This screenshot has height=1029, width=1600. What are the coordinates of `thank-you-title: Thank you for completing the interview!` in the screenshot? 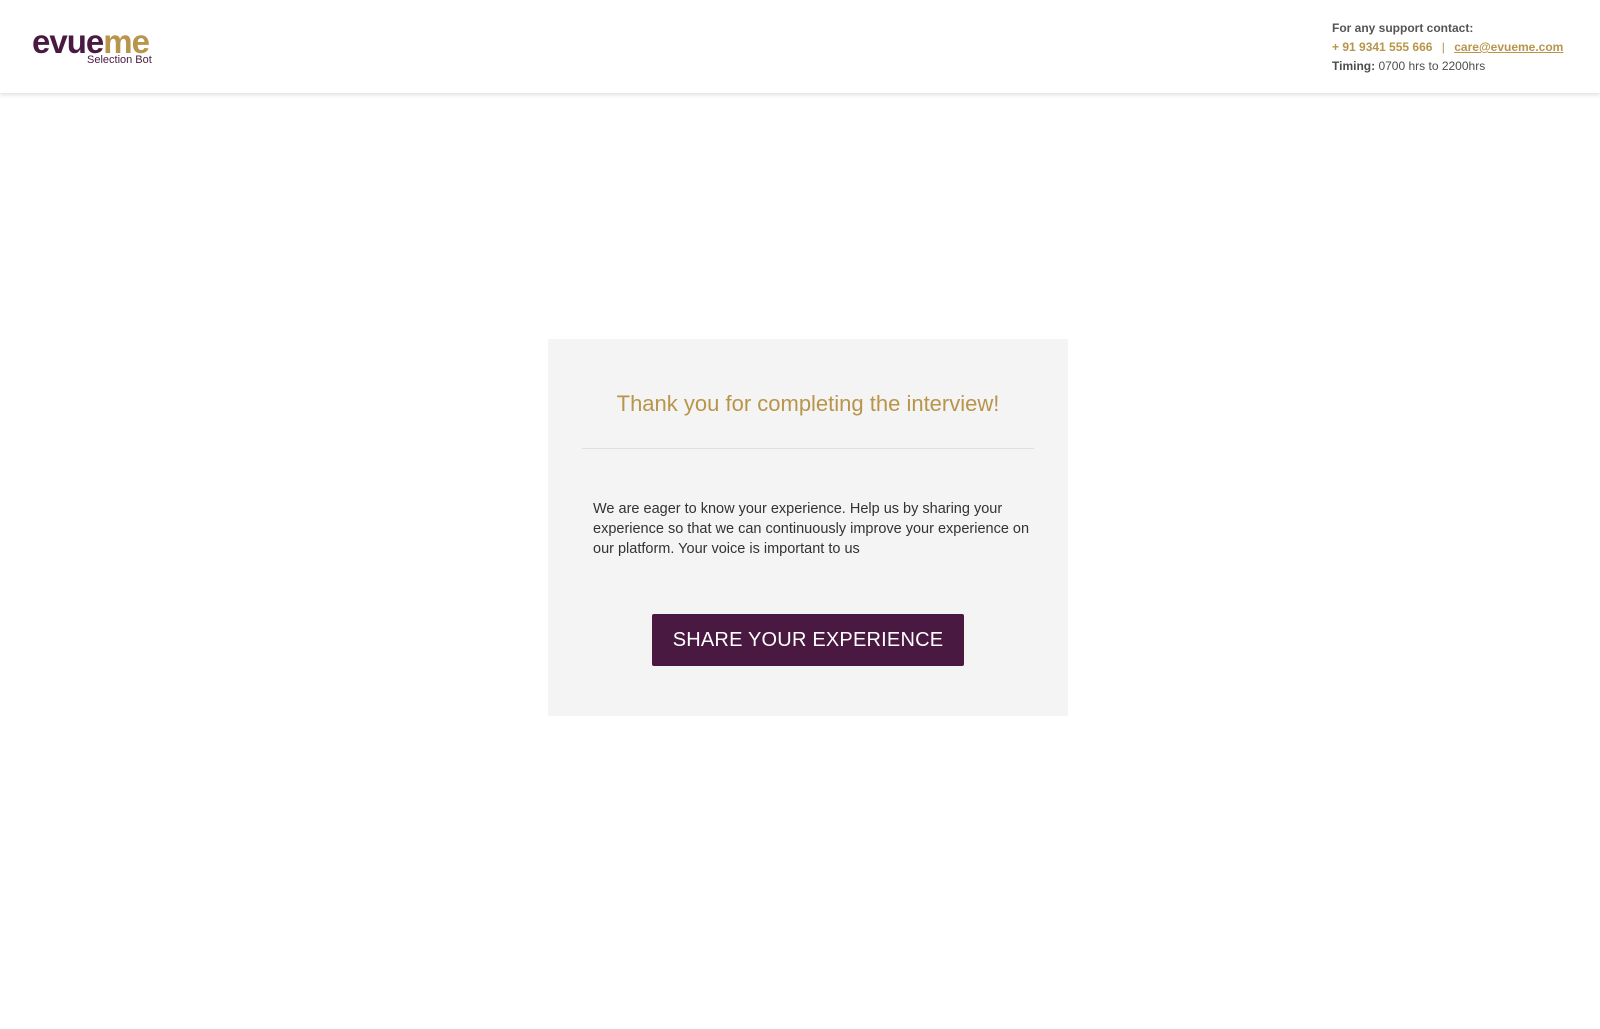 It's located at (808, 403).